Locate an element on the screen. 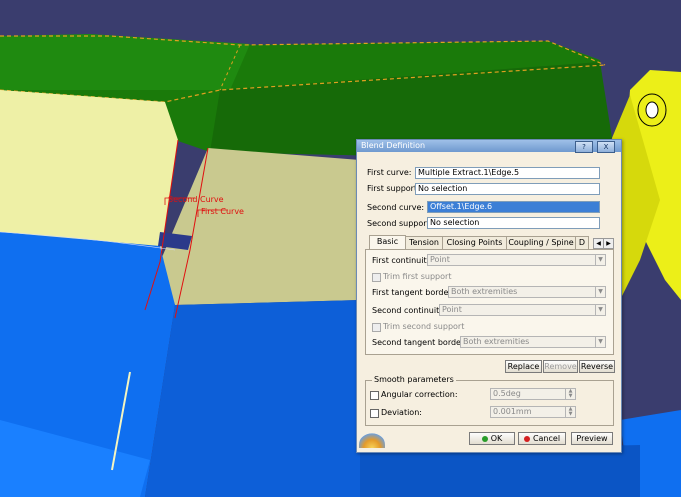  first-tangent-borders-label: First tangent borders: is located at coordinates (415, 292).